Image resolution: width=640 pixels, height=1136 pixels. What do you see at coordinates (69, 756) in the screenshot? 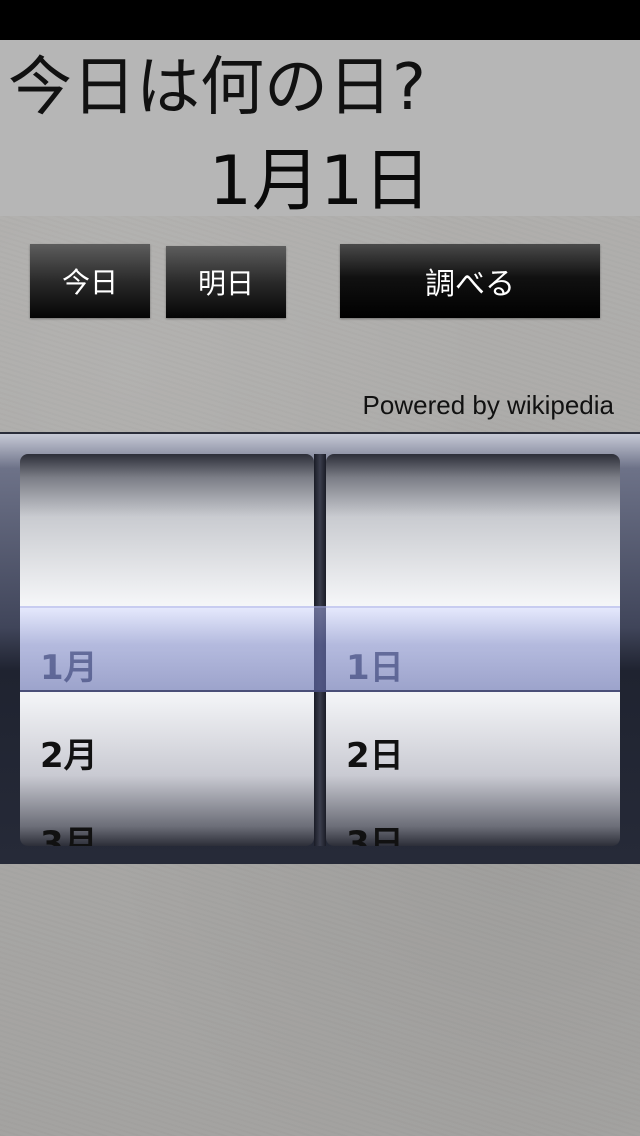
I see `month-option: 2月` at bounding box center [69, 756].